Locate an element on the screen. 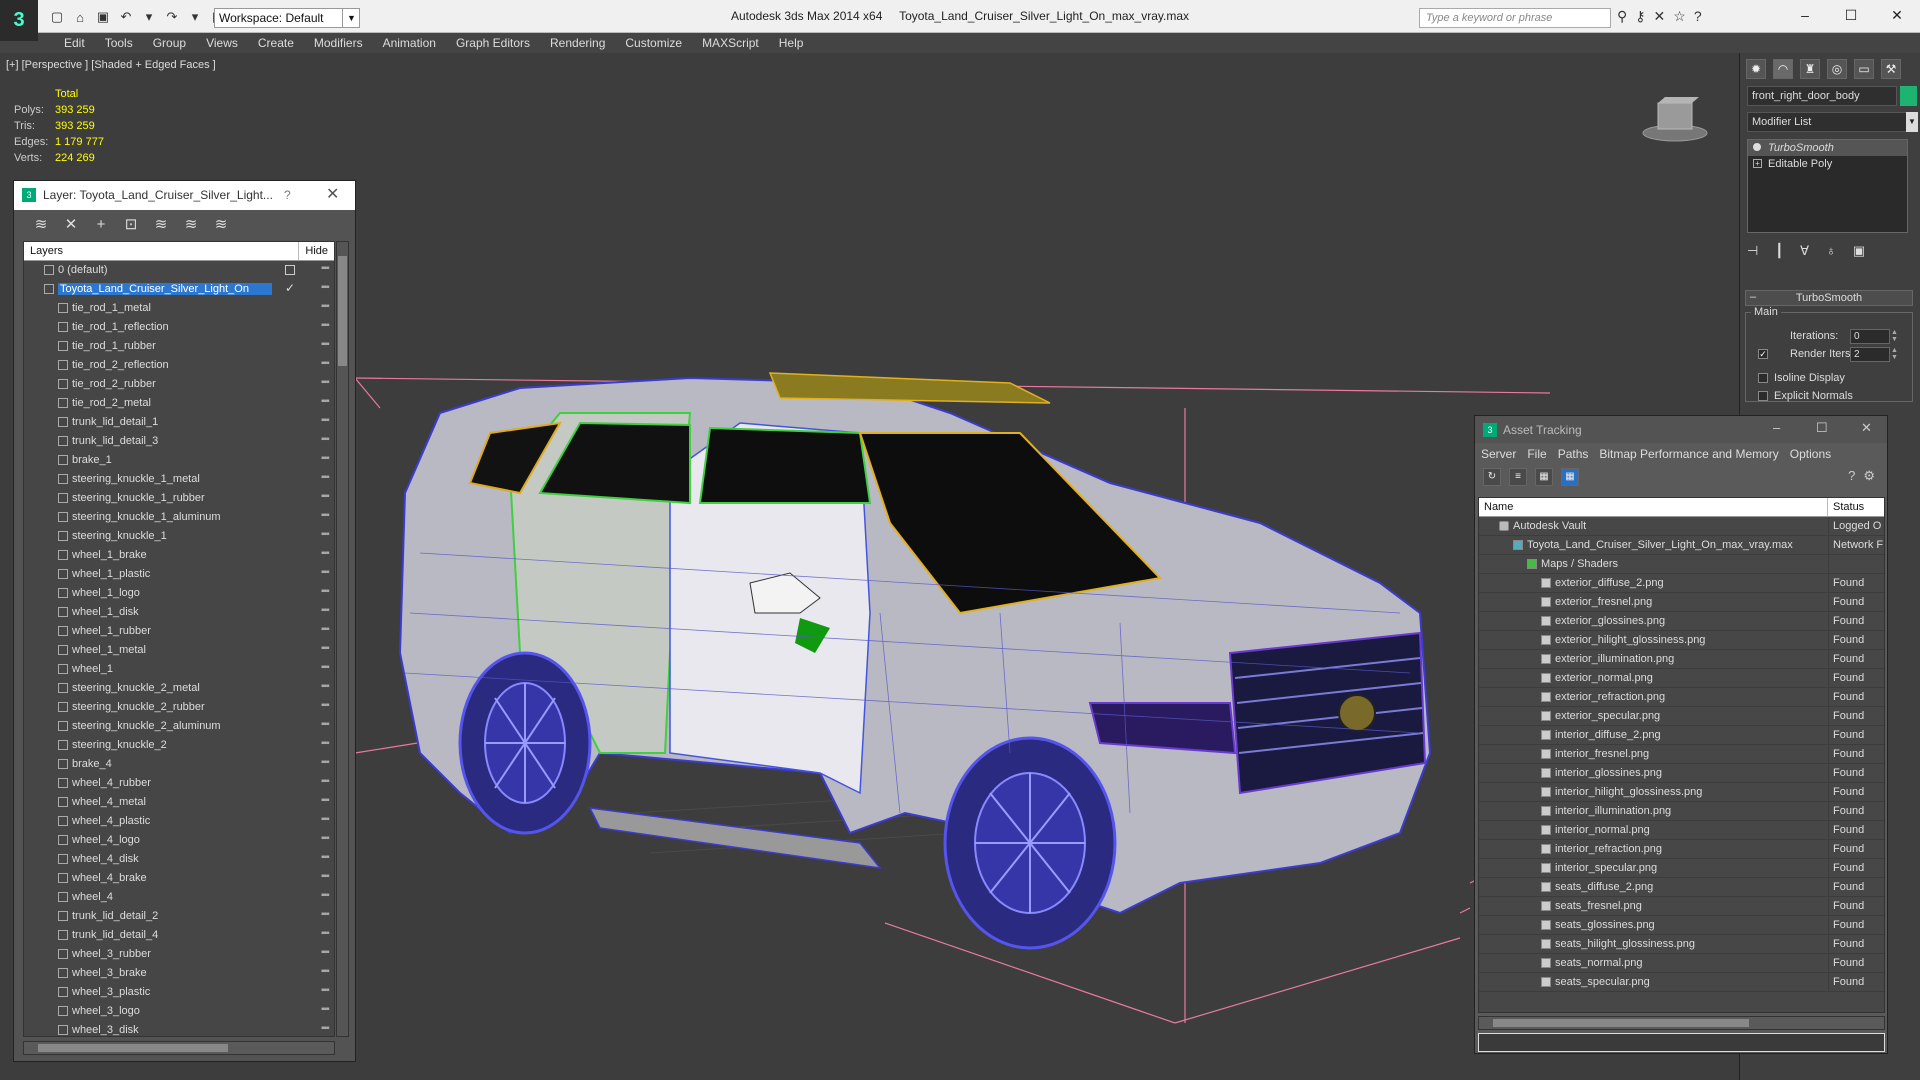  layer-object-row: wheel_1_rubber ▪▪▪ is located at coordinates (179, 631).